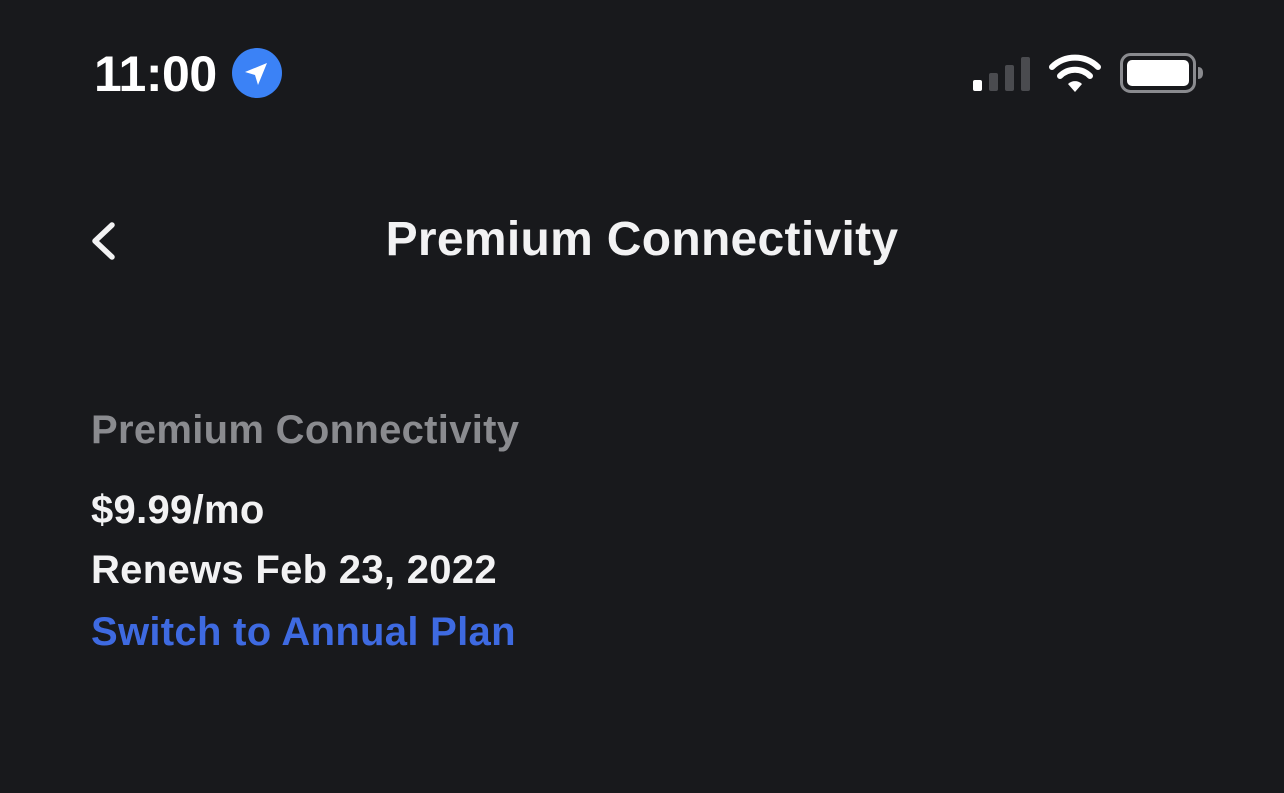  I want to click on battery-icon, so click(1162, 73).